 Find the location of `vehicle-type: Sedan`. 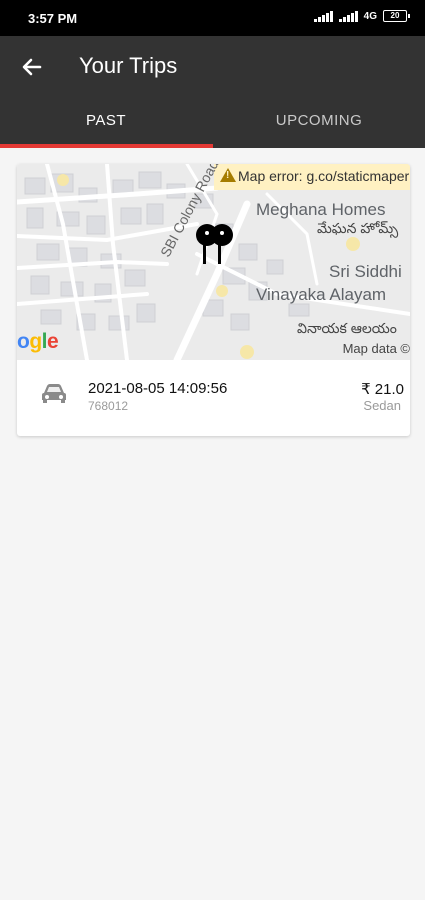

vehicle-type: Sedan is located at coordinates (382, 405).